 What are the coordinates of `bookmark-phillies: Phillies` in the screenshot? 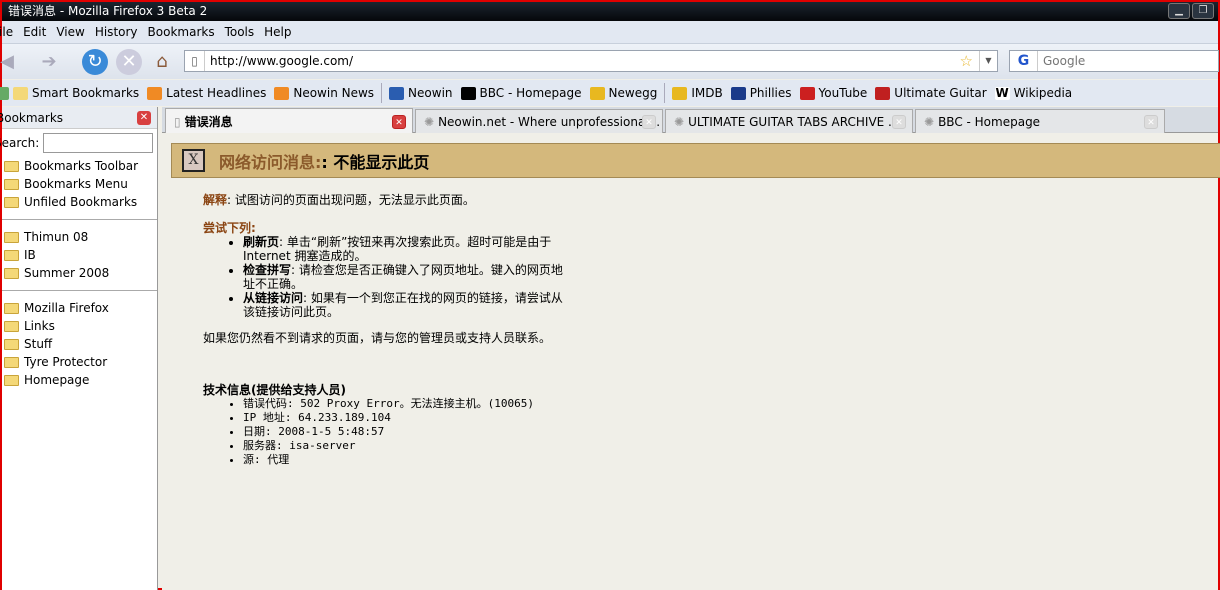 It's located at (761, 93).